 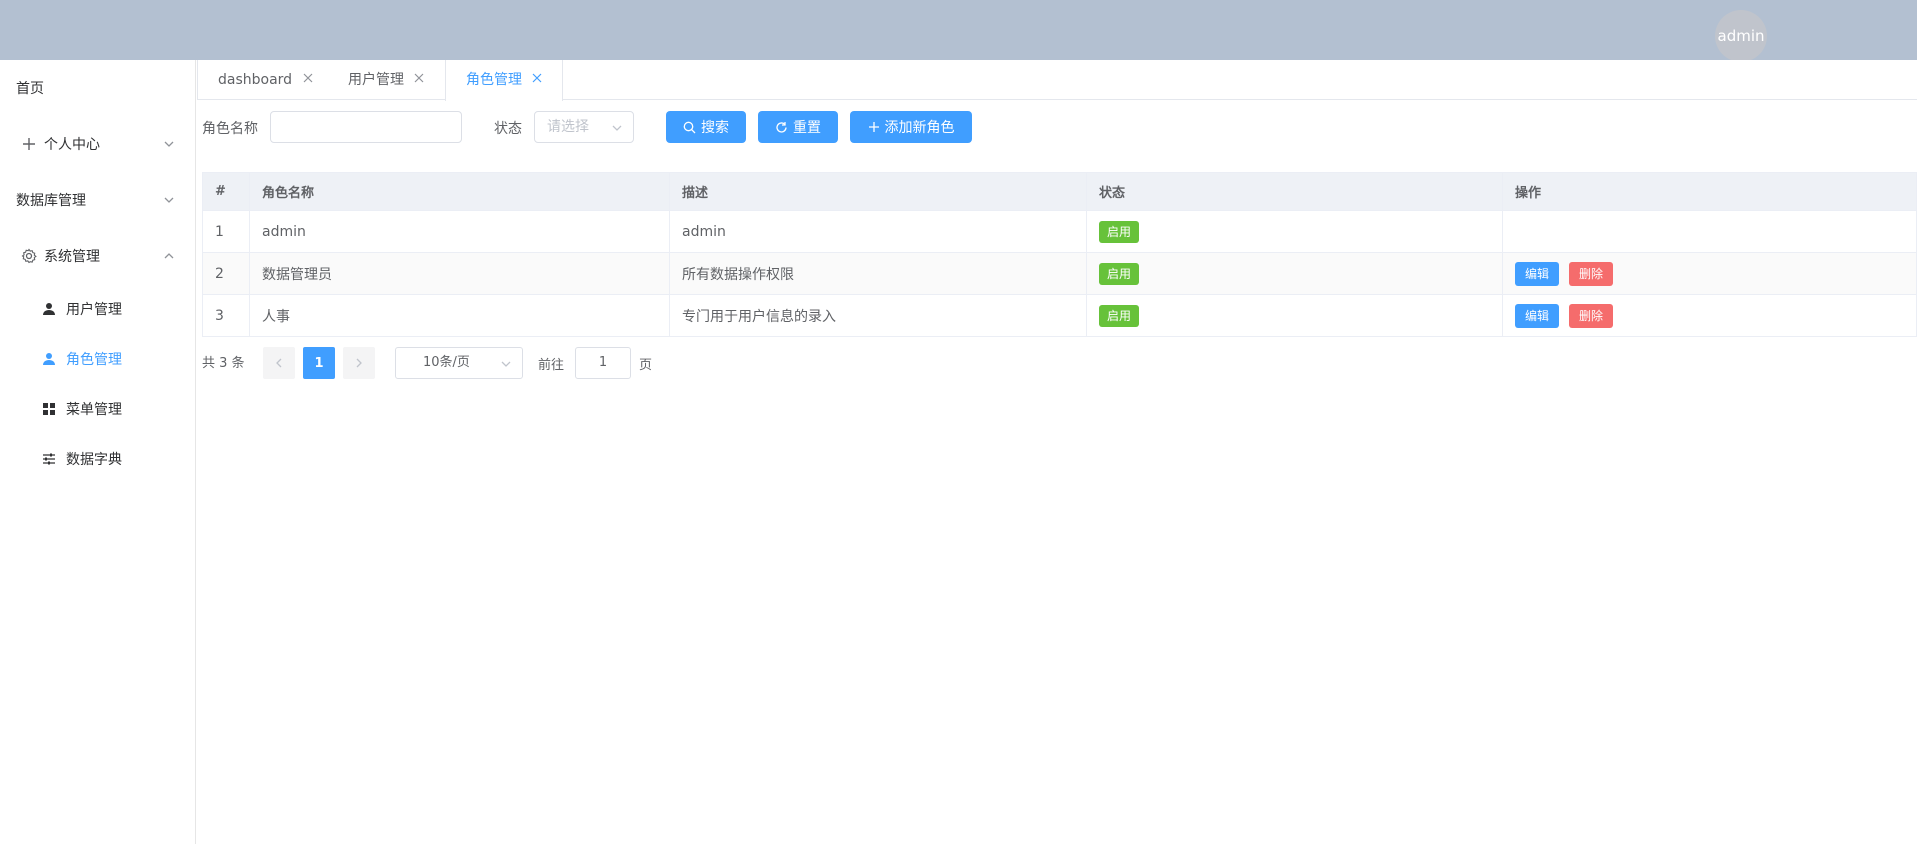 I want to click on sidebar-item-data-dictionary: 数据字典, so click(x=97, y=459).